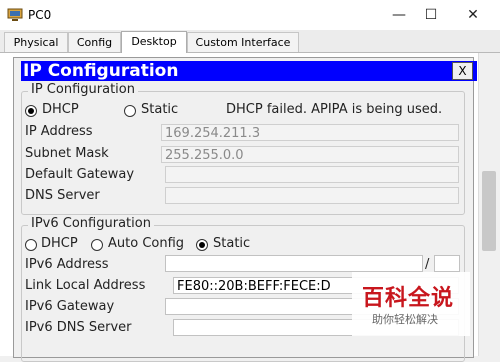  I want to click on tab-physical: Physical, so click(36, 42).